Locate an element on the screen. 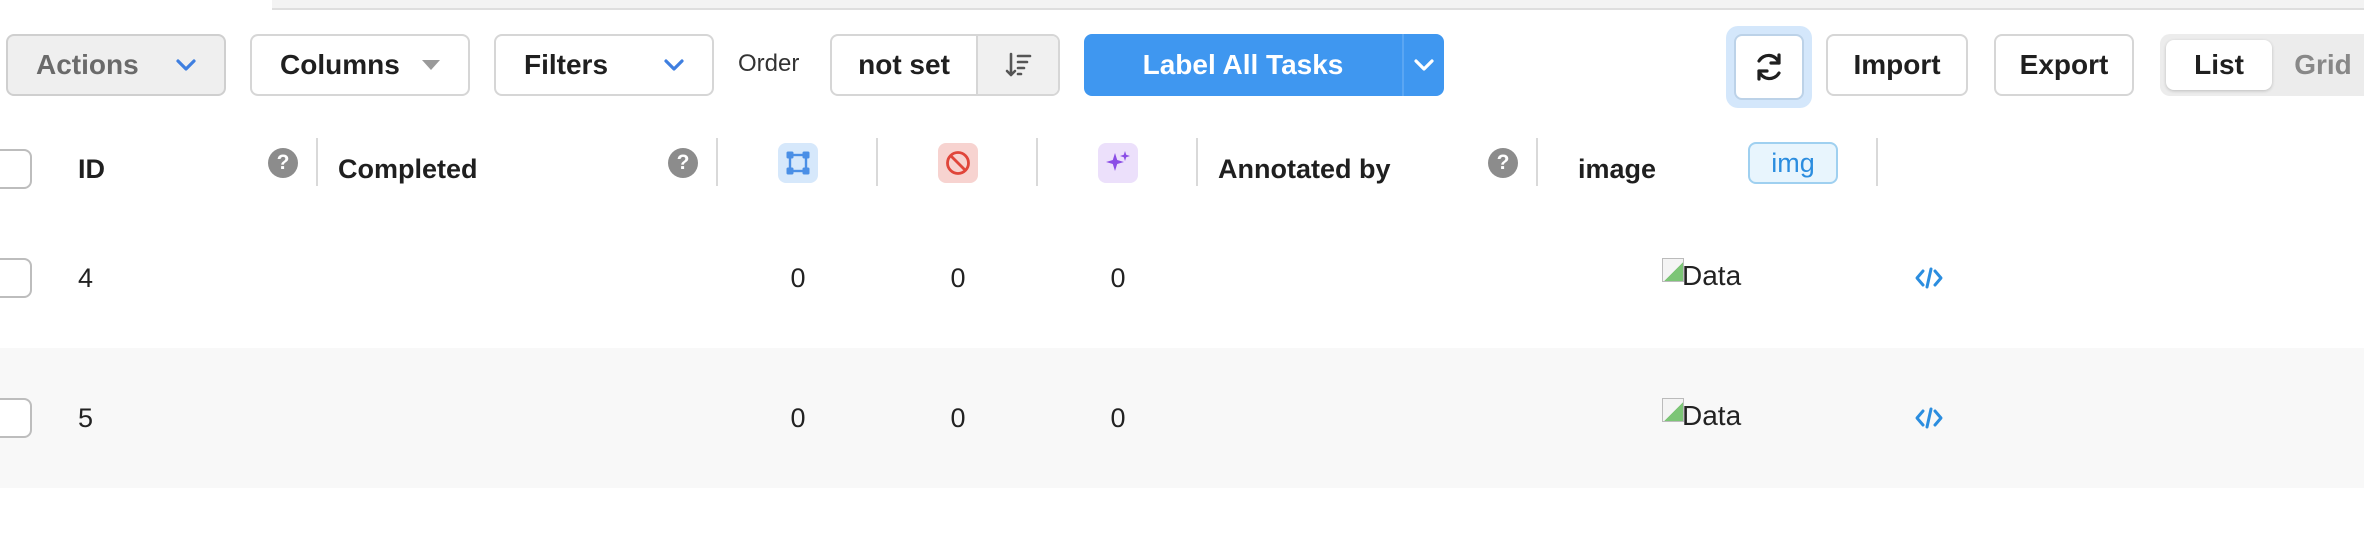 The width and height of the screenshot is (2364, 534). column-header-id: ID is located at coordinates (91, 169).